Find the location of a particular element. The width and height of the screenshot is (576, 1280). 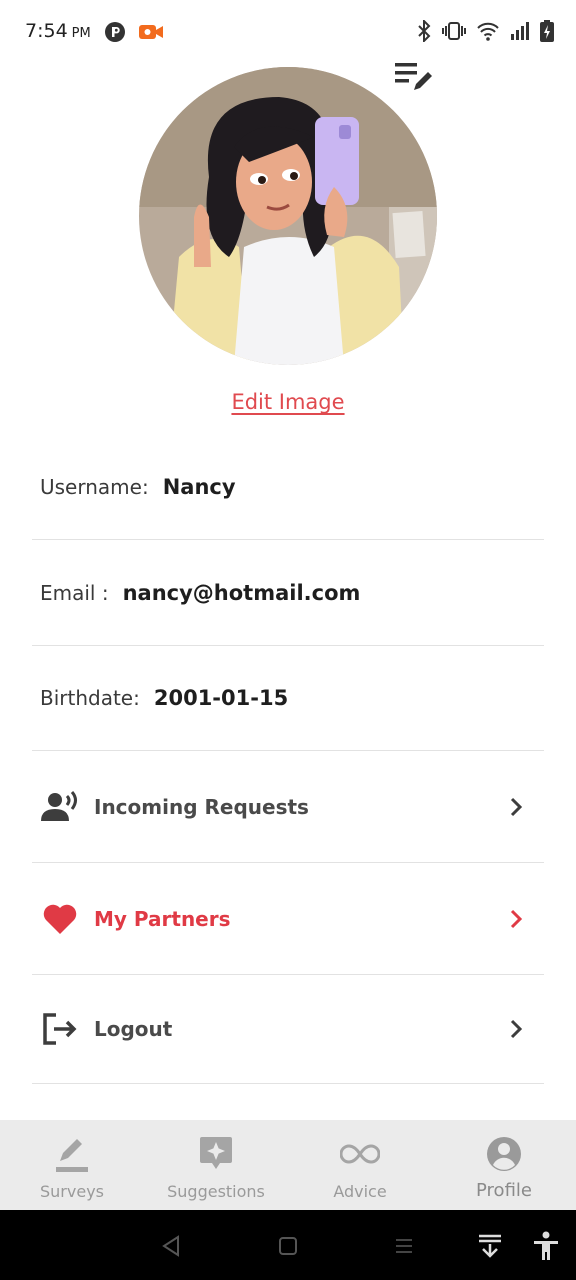

menu-icon is located at coordinates (404, 1246).